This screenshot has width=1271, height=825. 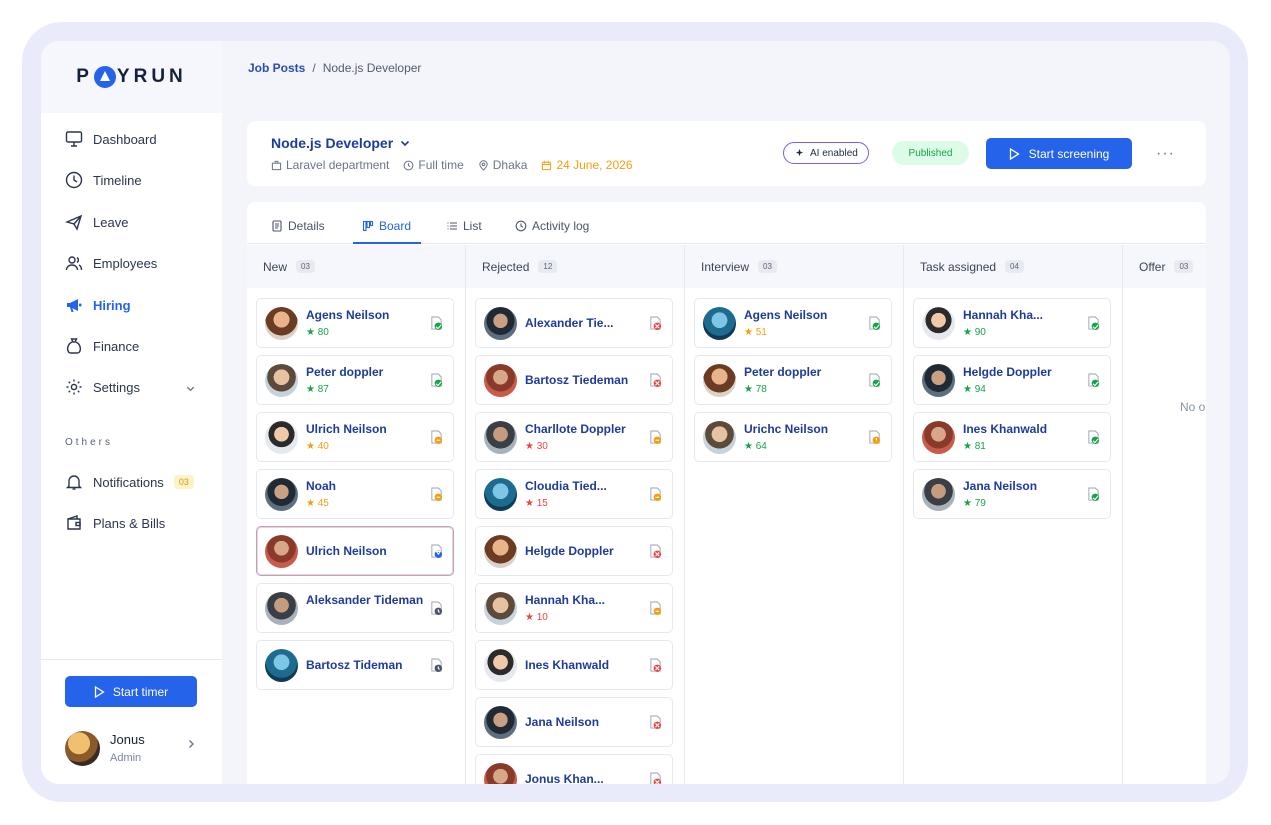 I want to click on start-timer-button: Start timer, so click(x=131, y=691).